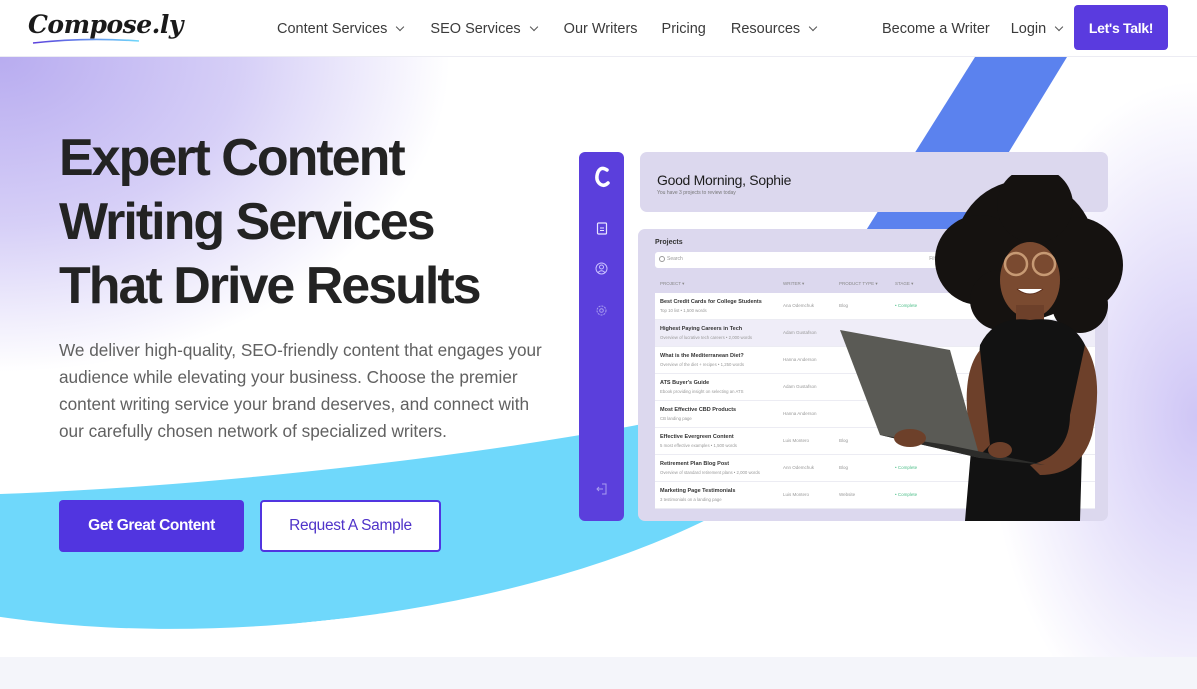 The image size is (1197, 689). What do you see at coordinates (598, 673) in the screenshot?
I see `next-section-strip` at bounding box center [598, 673].